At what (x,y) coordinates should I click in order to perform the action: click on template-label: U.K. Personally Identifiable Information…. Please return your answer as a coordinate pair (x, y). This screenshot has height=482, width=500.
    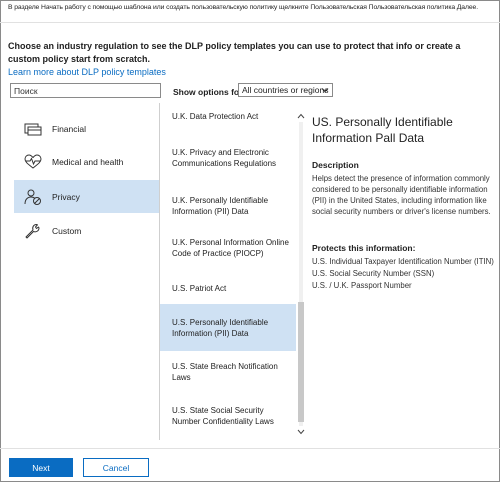
    Looking at the image, I should click on (220, 206).